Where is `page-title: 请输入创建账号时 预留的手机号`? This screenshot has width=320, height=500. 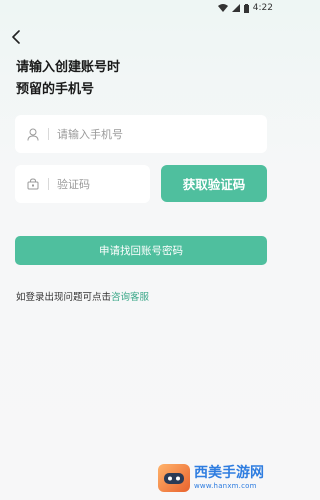 page-title: 请输入创建账号时 预留的手机号 is located at coordinates (136, 79).